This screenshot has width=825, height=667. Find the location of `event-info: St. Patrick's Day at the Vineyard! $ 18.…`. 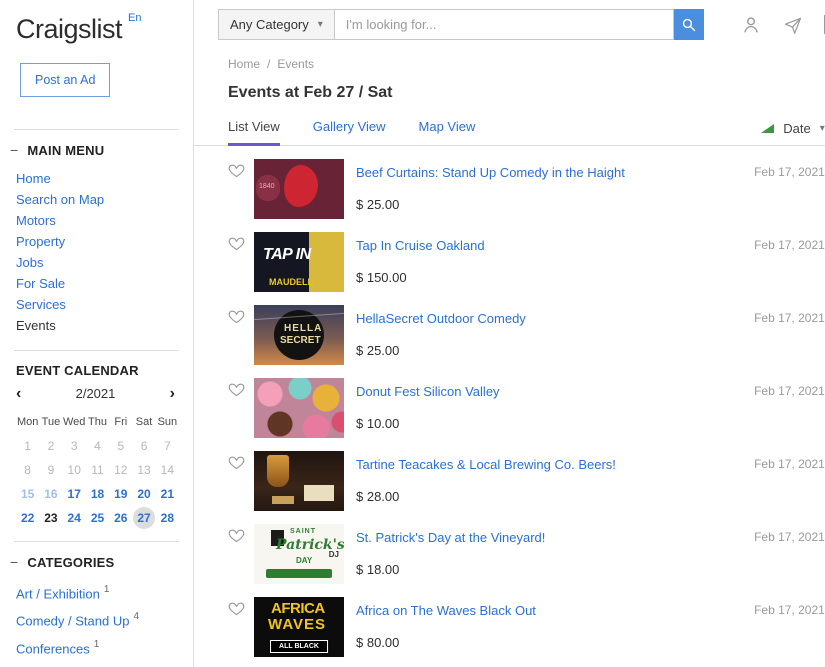

event-info: St. Patrick's Day at the Vineyard! $ 18.… is located at coordinates (450, 550).